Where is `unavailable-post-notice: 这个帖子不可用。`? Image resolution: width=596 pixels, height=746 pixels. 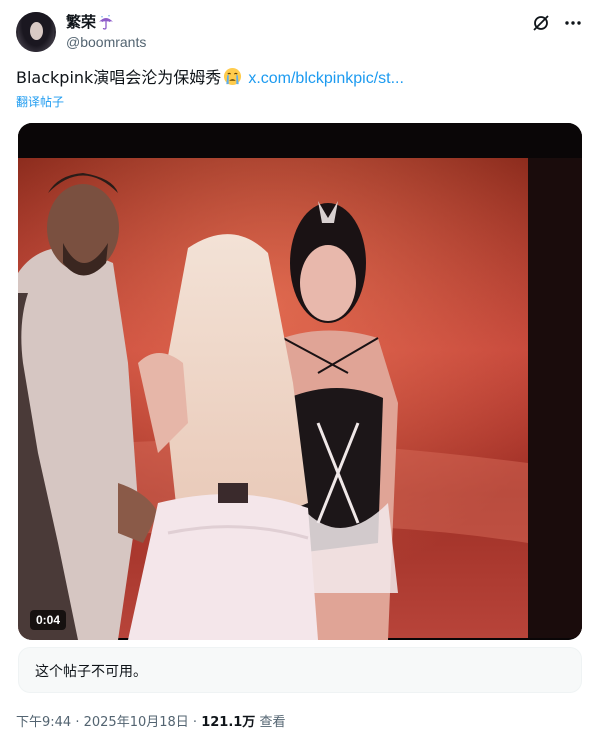
unavailable-post-notice: 这个帖子不可用。 is located at coordinates (300, 670).